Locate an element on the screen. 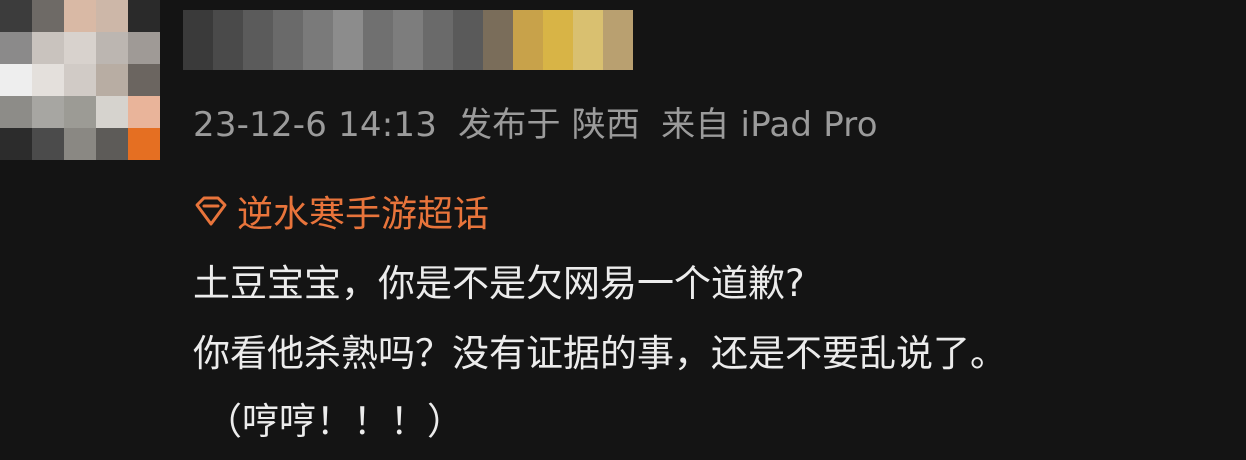  avatar is located at coordinates (80, 80).